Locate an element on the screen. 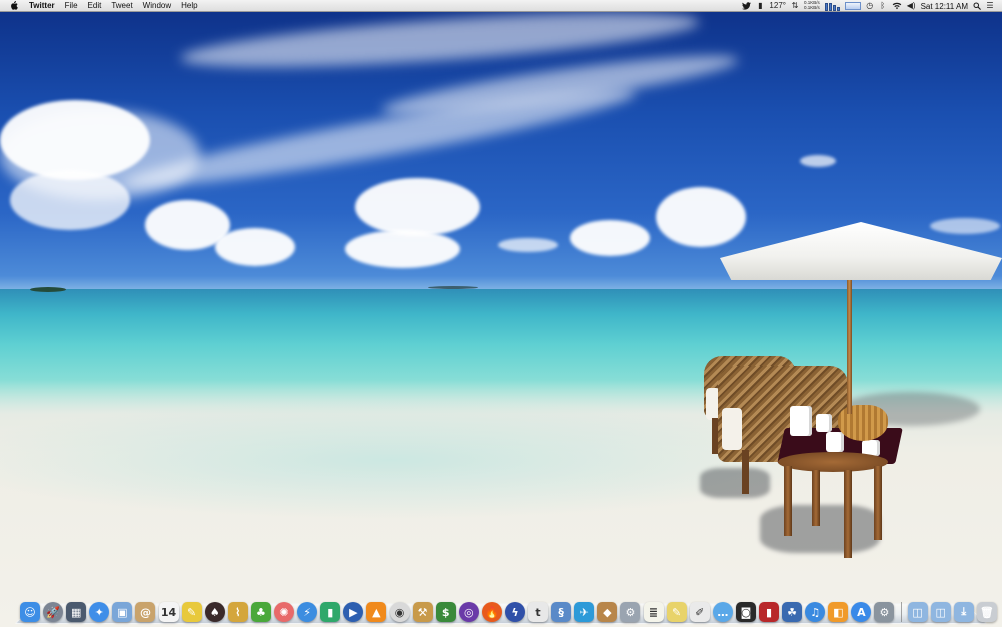  pinwheel-icon: ✺ is located at coordinates (284, 612).